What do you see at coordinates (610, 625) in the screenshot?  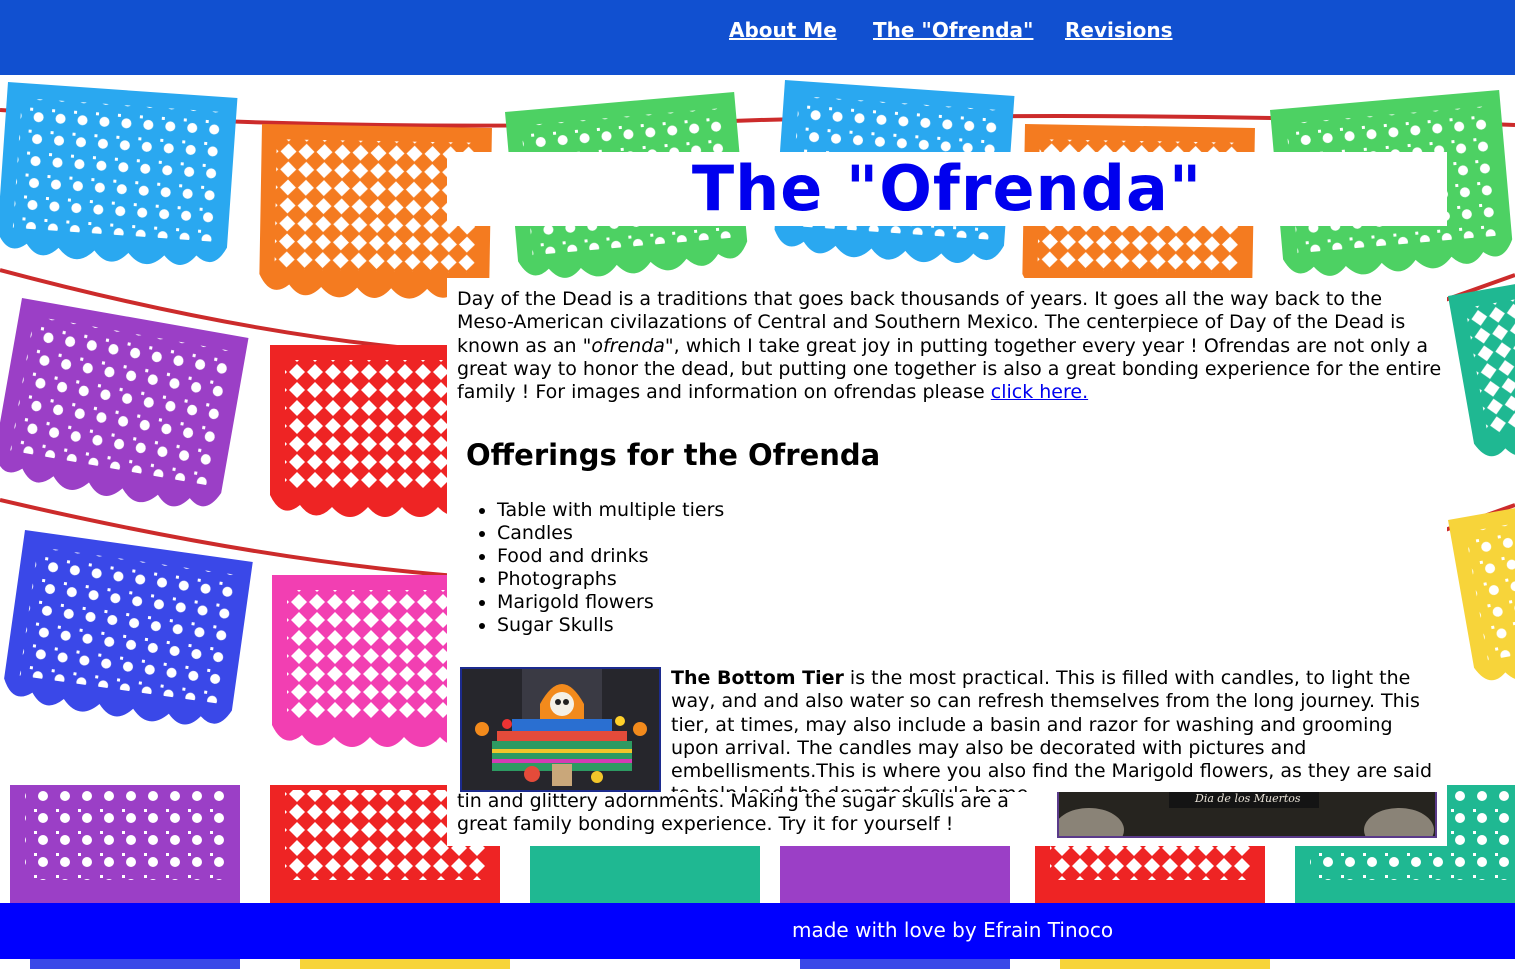 I see `list-item: Sugar Skulls` at bounding box center [610, 625].